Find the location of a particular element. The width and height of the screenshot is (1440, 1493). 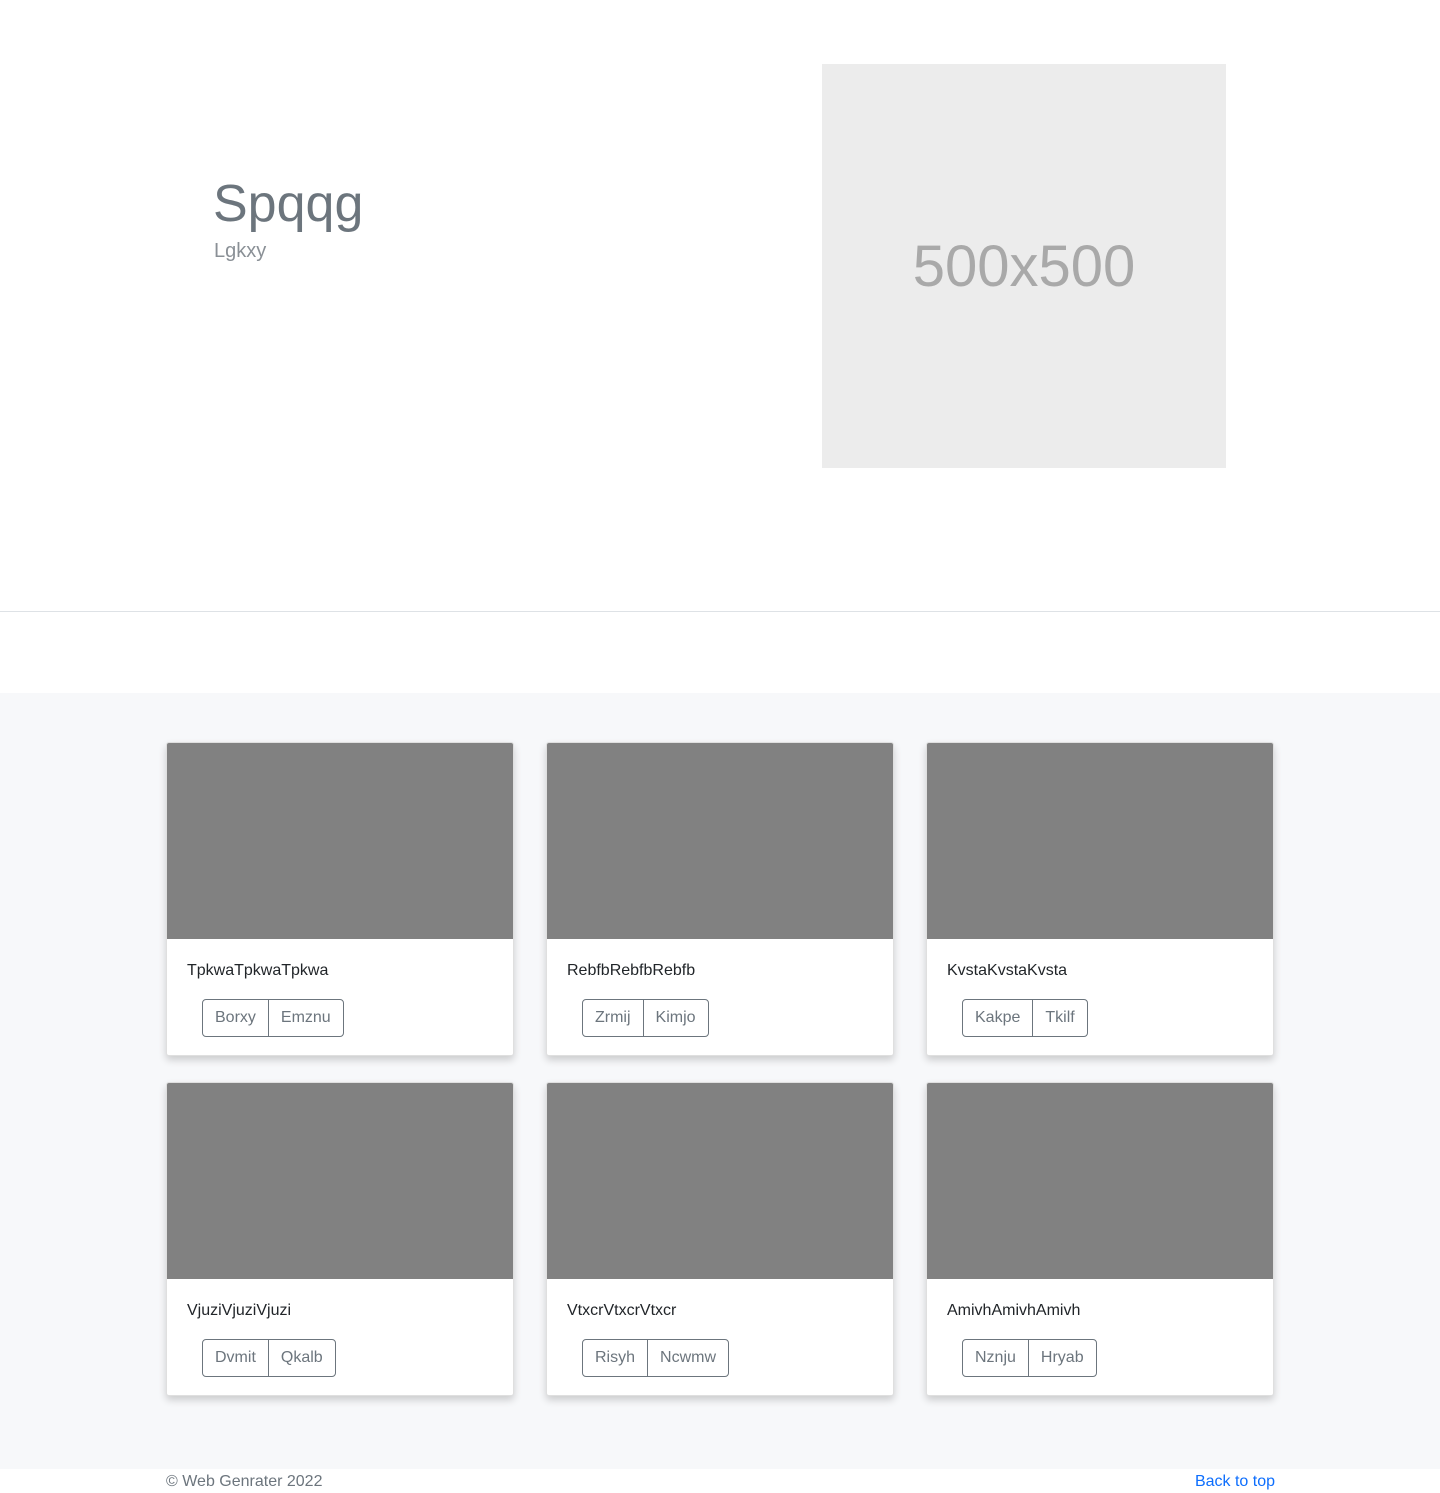

card-button: Kimjo is located at coordinates (675, 1018).